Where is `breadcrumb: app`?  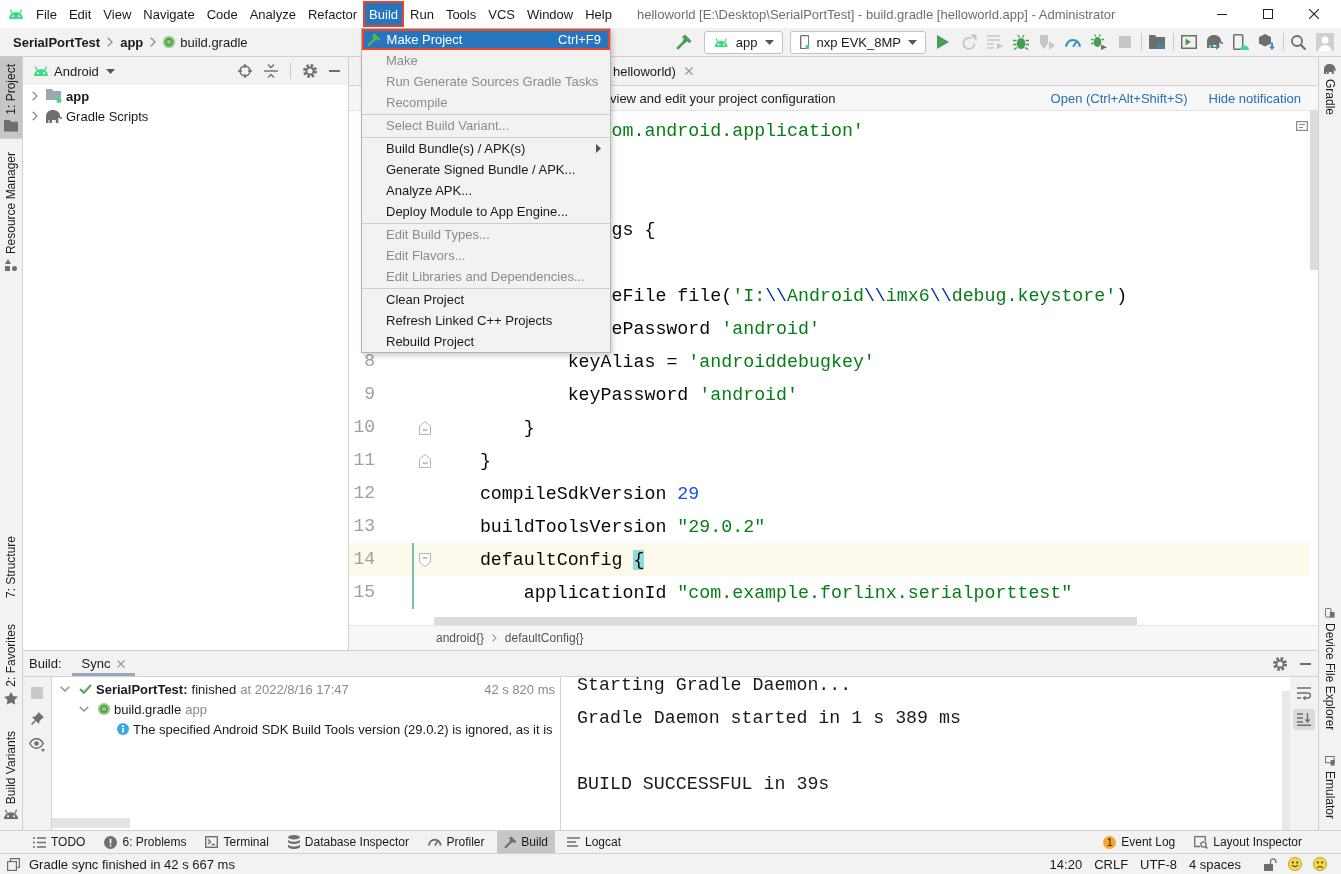 breadcrumb: app is located at coordinates (132, 42).